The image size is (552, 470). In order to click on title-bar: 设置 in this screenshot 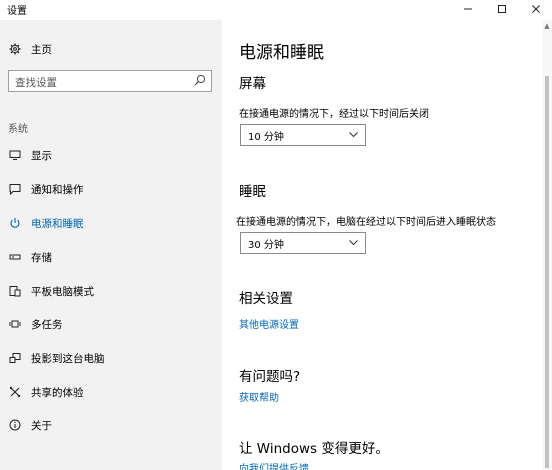, I will do `click(276, 10)`.